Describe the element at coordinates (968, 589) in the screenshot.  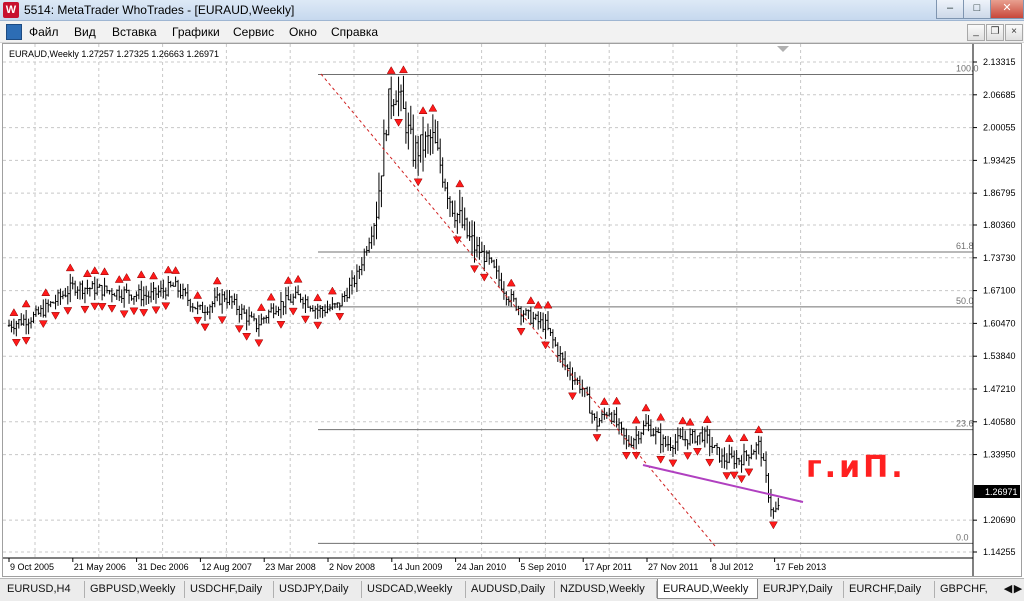
I see `tab-gbpchf: GBPCHF,` at that location.